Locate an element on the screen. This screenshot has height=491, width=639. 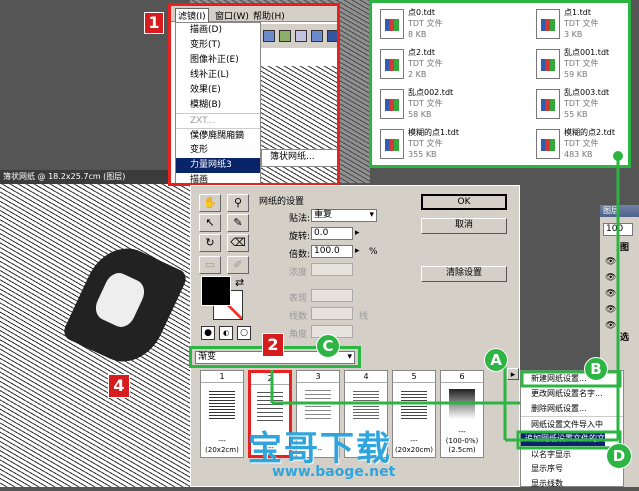
badge-a: A is located at coordinates (496, 360).